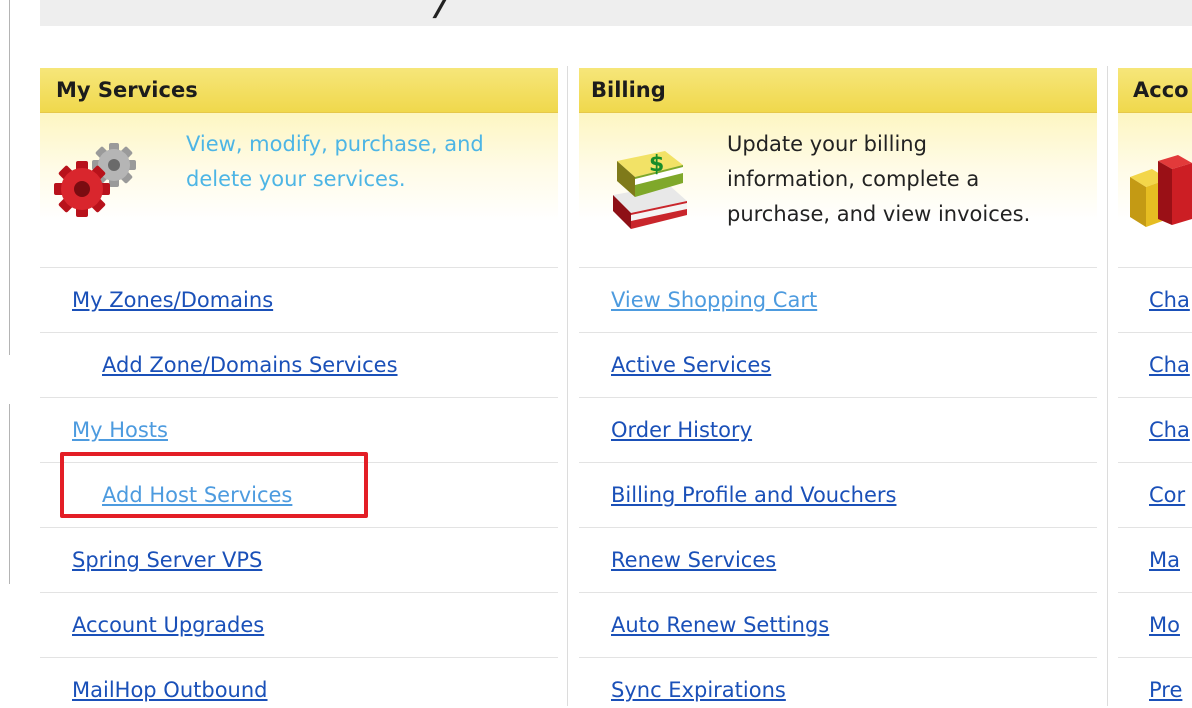 The image size is (1192, 708). I want to click on list-item: Active Services, so click(838, 365).